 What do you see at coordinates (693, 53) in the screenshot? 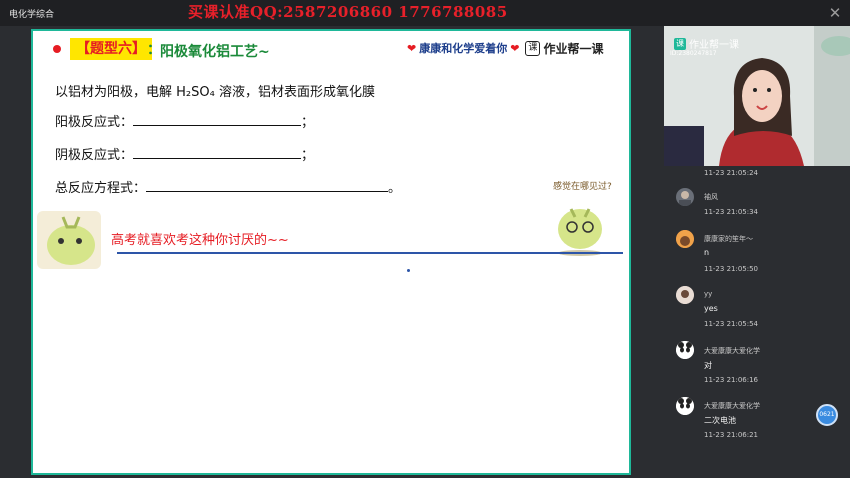
I see `video-id: ID:2380247817` at bounding box center [693, 53].